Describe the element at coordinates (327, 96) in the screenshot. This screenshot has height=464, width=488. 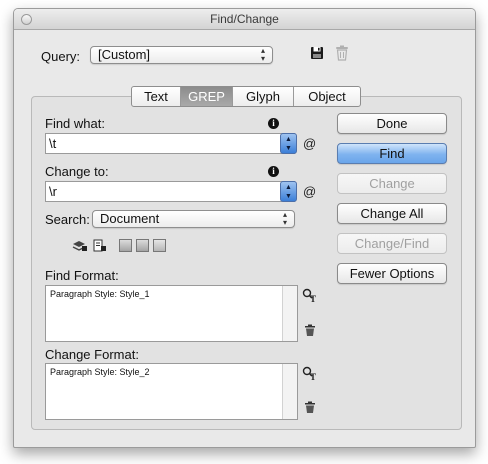
I see `tab-object: Object` at that location.